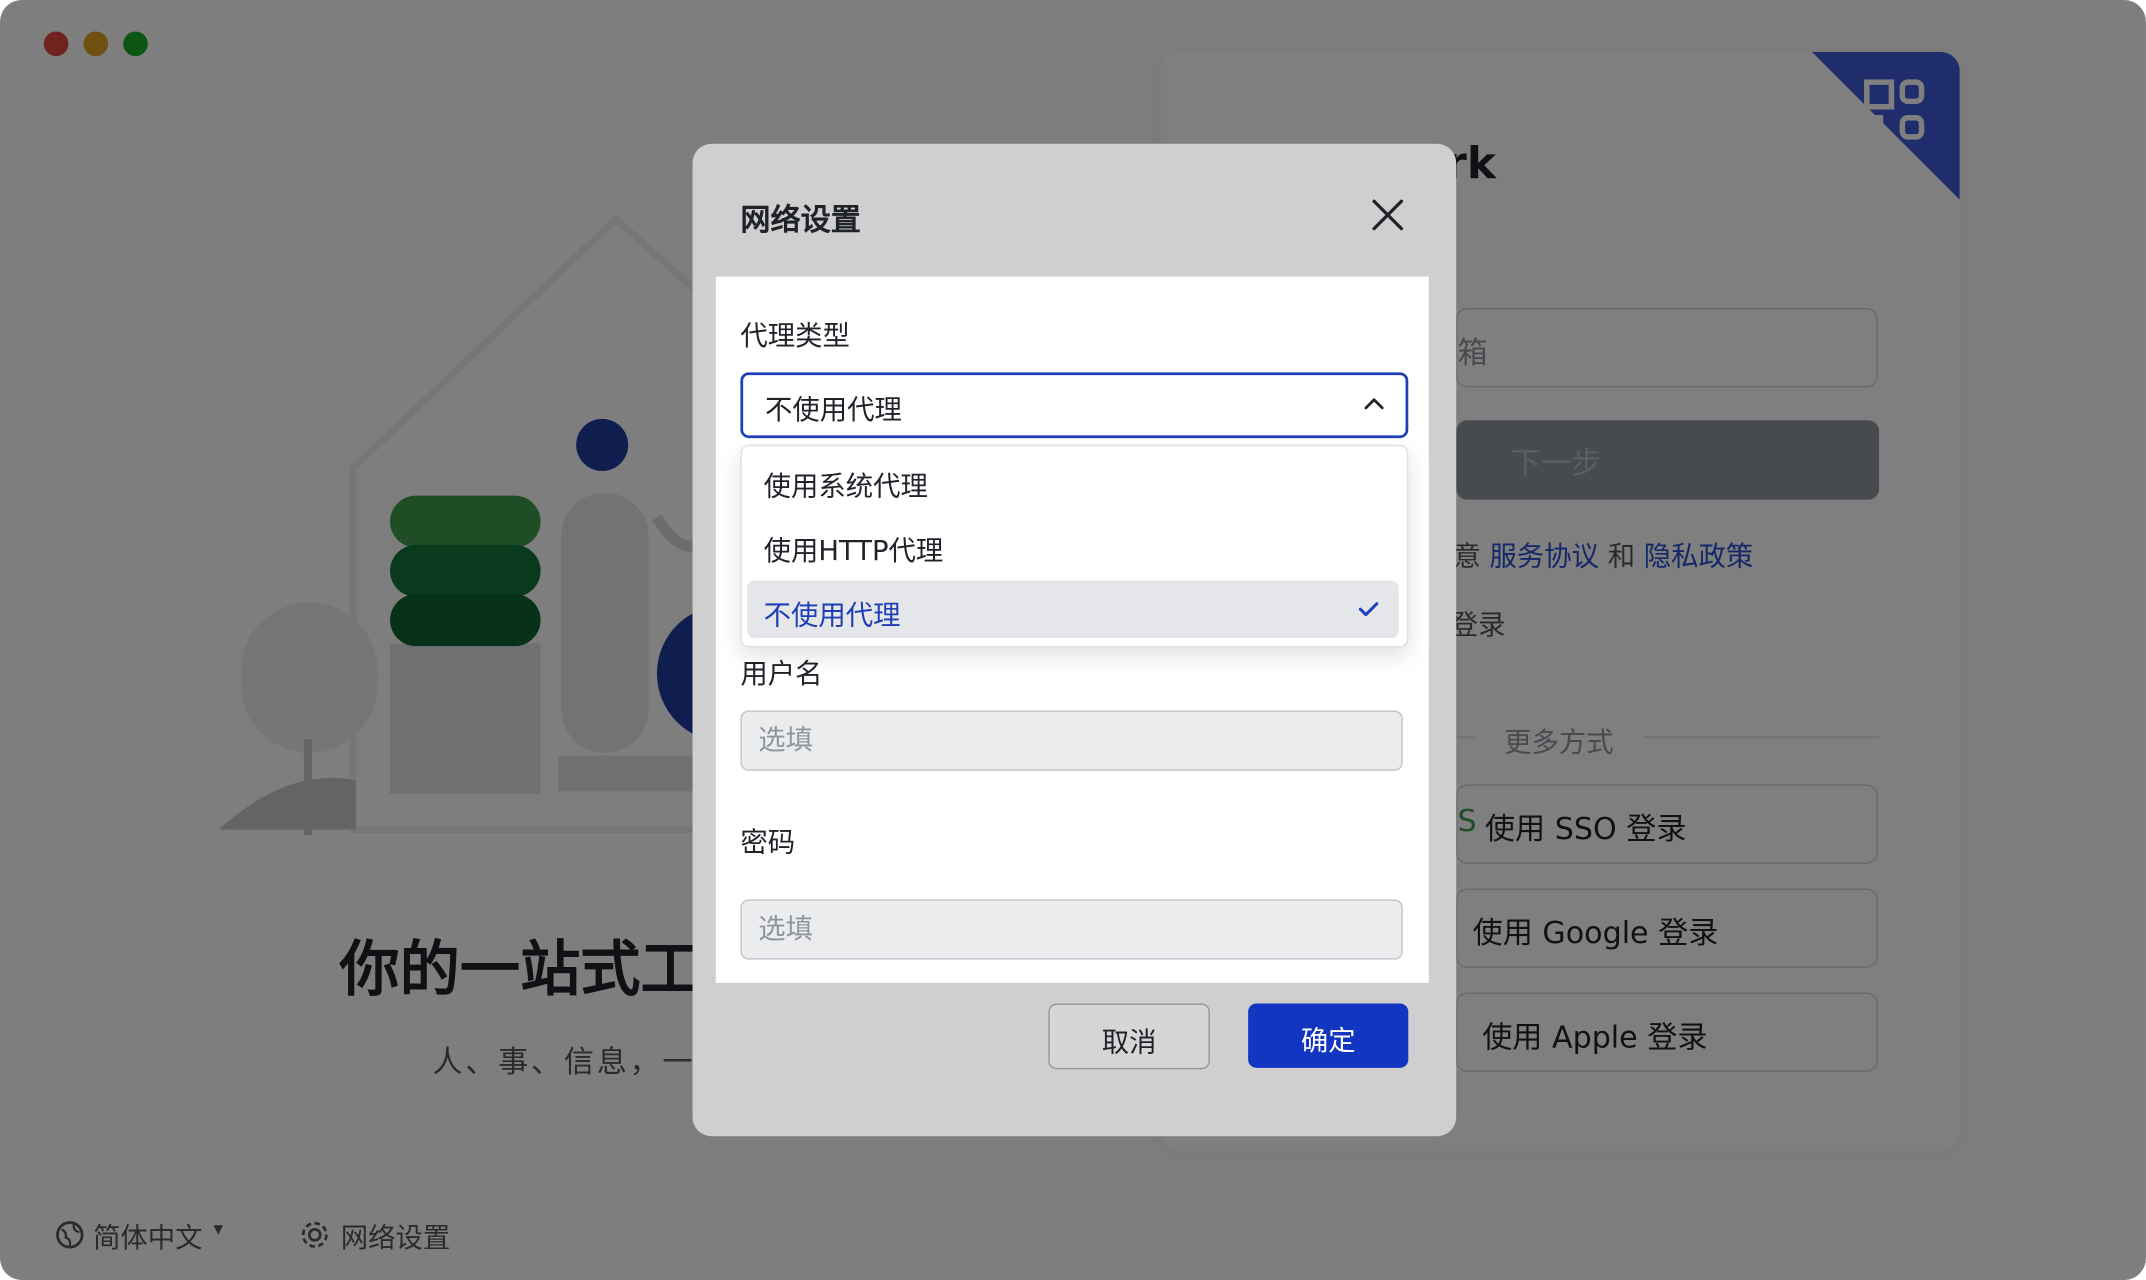  I want to click on proxy-type-menu: 使用系统代理 使用HTTP代理 不使用代理, so click(1074, 546).